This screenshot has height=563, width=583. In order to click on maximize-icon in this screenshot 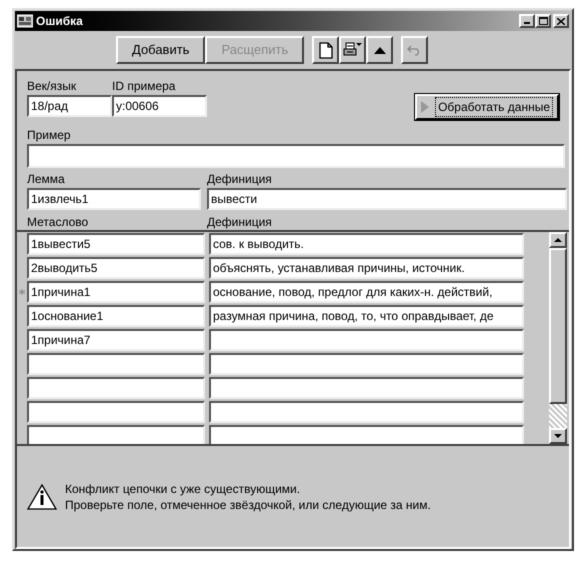, I will do `click(543, 21)`.